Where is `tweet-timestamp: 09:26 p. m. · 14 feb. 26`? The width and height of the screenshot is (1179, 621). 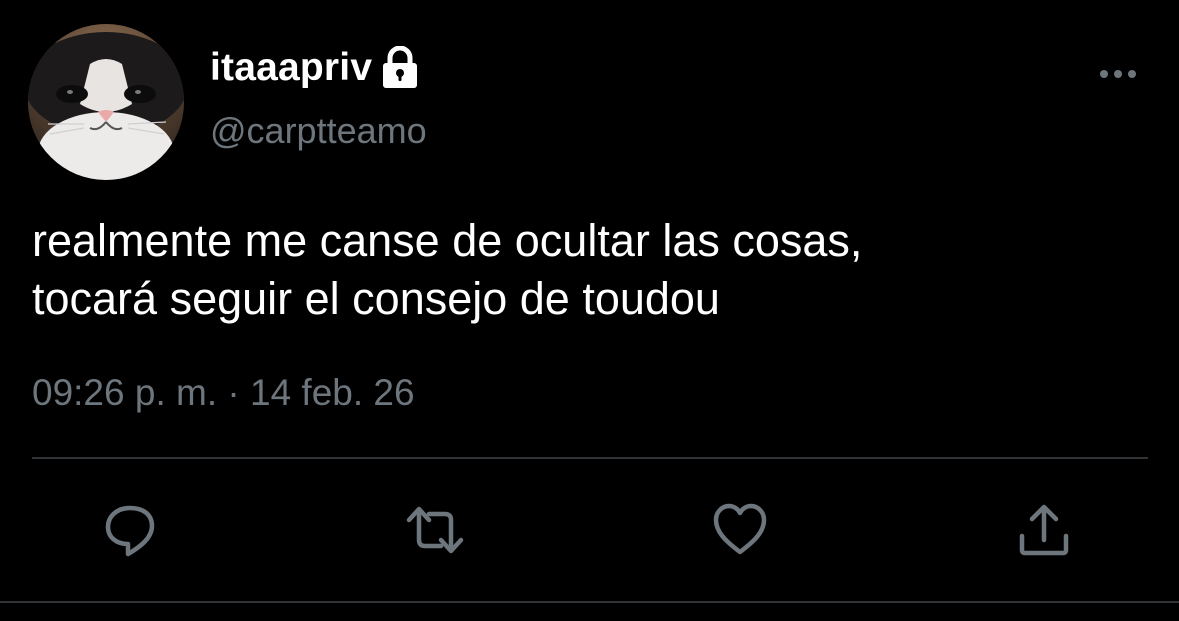 tweet-timestamp: 09:26 p. m. · 14 feb. 26 is located at coordinates (223, 393).